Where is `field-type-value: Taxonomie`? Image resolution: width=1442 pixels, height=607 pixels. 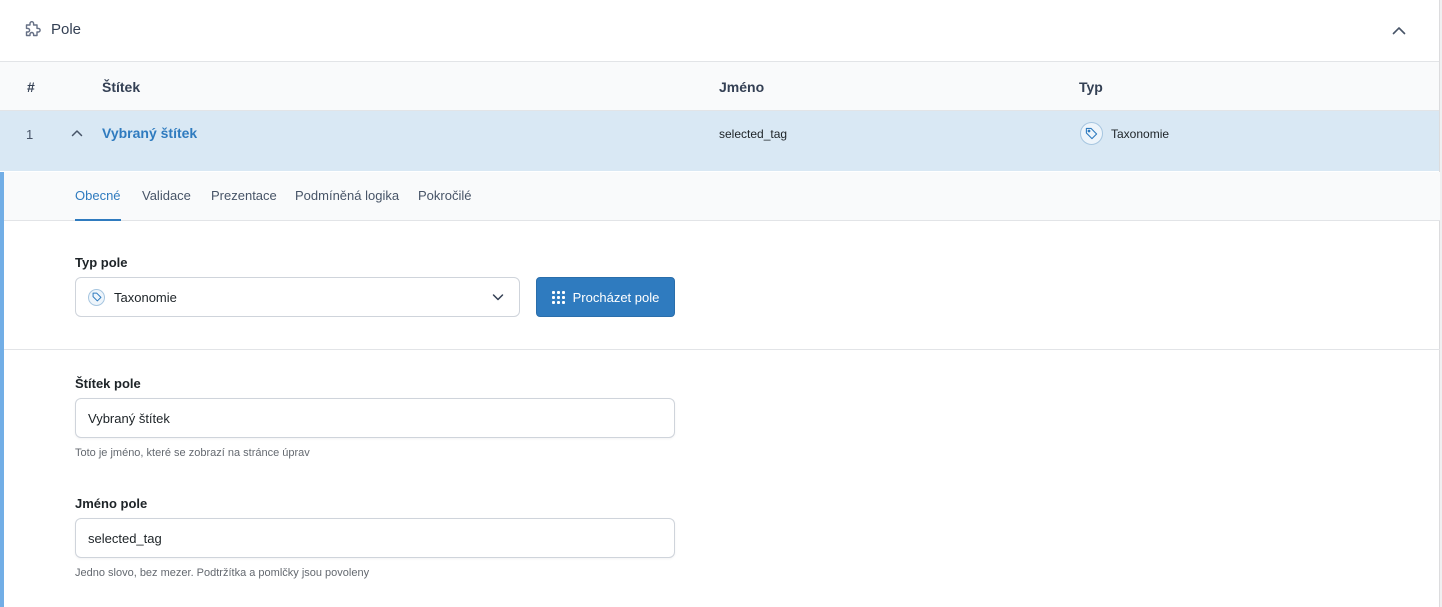
field-type-value: Taxonomie is located at coordinates (145, 297).